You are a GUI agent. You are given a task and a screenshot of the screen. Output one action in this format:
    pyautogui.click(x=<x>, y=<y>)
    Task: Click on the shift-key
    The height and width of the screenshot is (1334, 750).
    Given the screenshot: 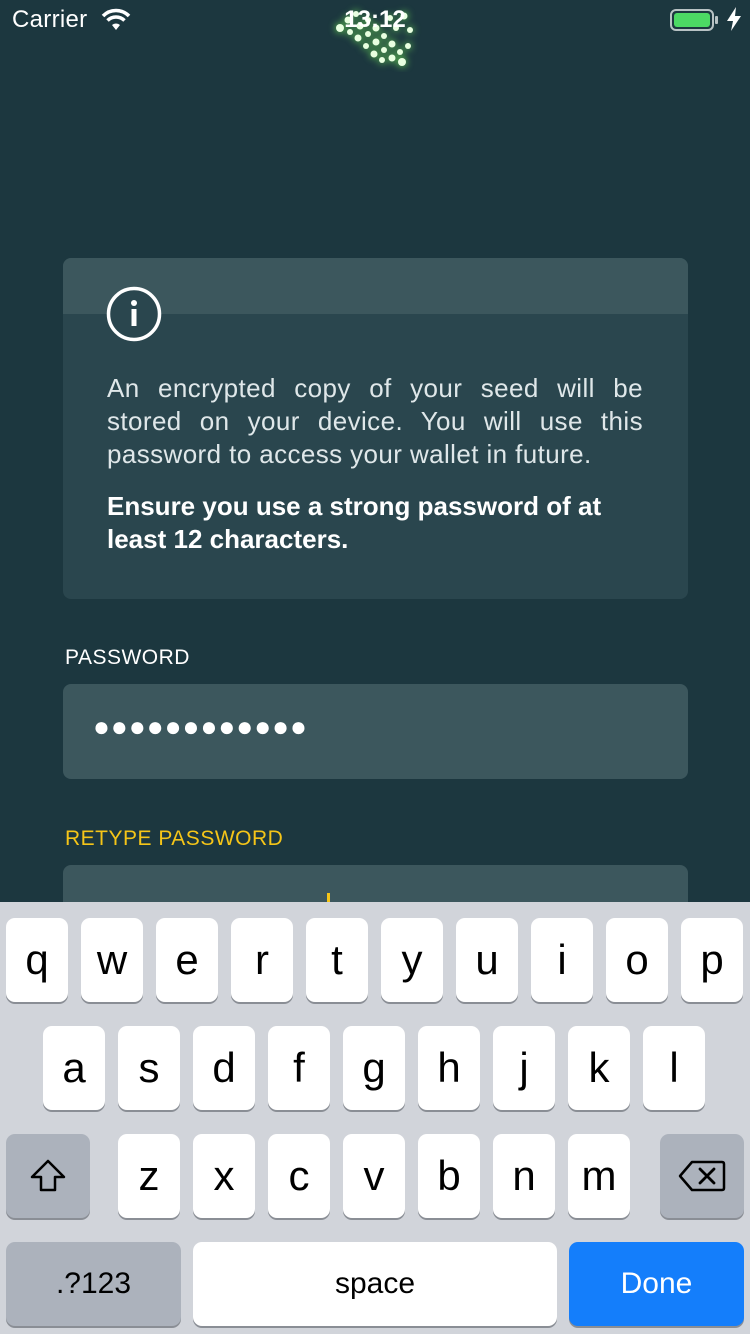 What is the action you would take?
    pyautogui.click(x=48, y=1176)
    